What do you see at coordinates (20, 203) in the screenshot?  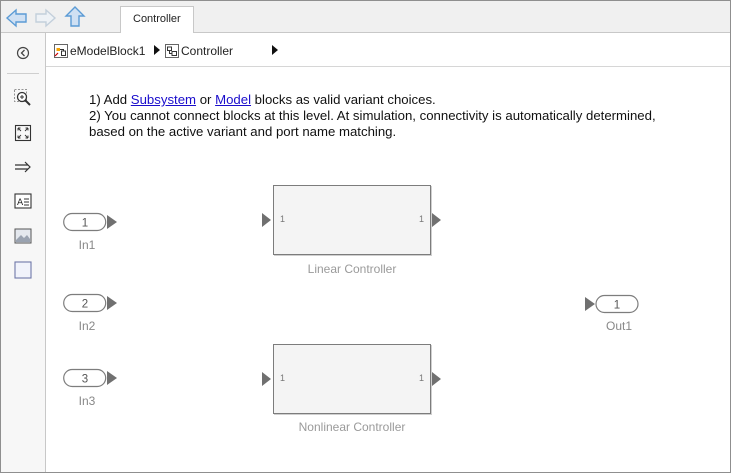 I see `svg-text: A` at bounding box center [20, 203].